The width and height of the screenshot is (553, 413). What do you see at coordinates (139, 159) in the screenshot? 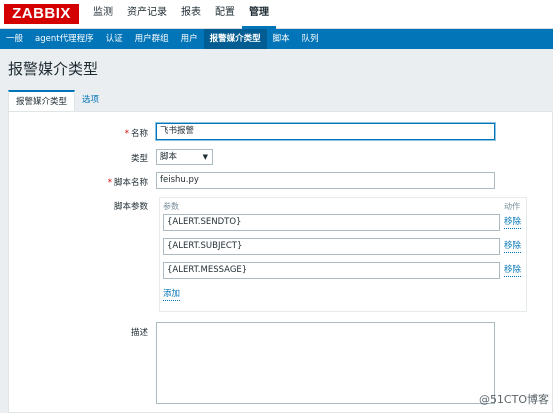
I see `type-label: 类型` at bounding box center [139, 159].